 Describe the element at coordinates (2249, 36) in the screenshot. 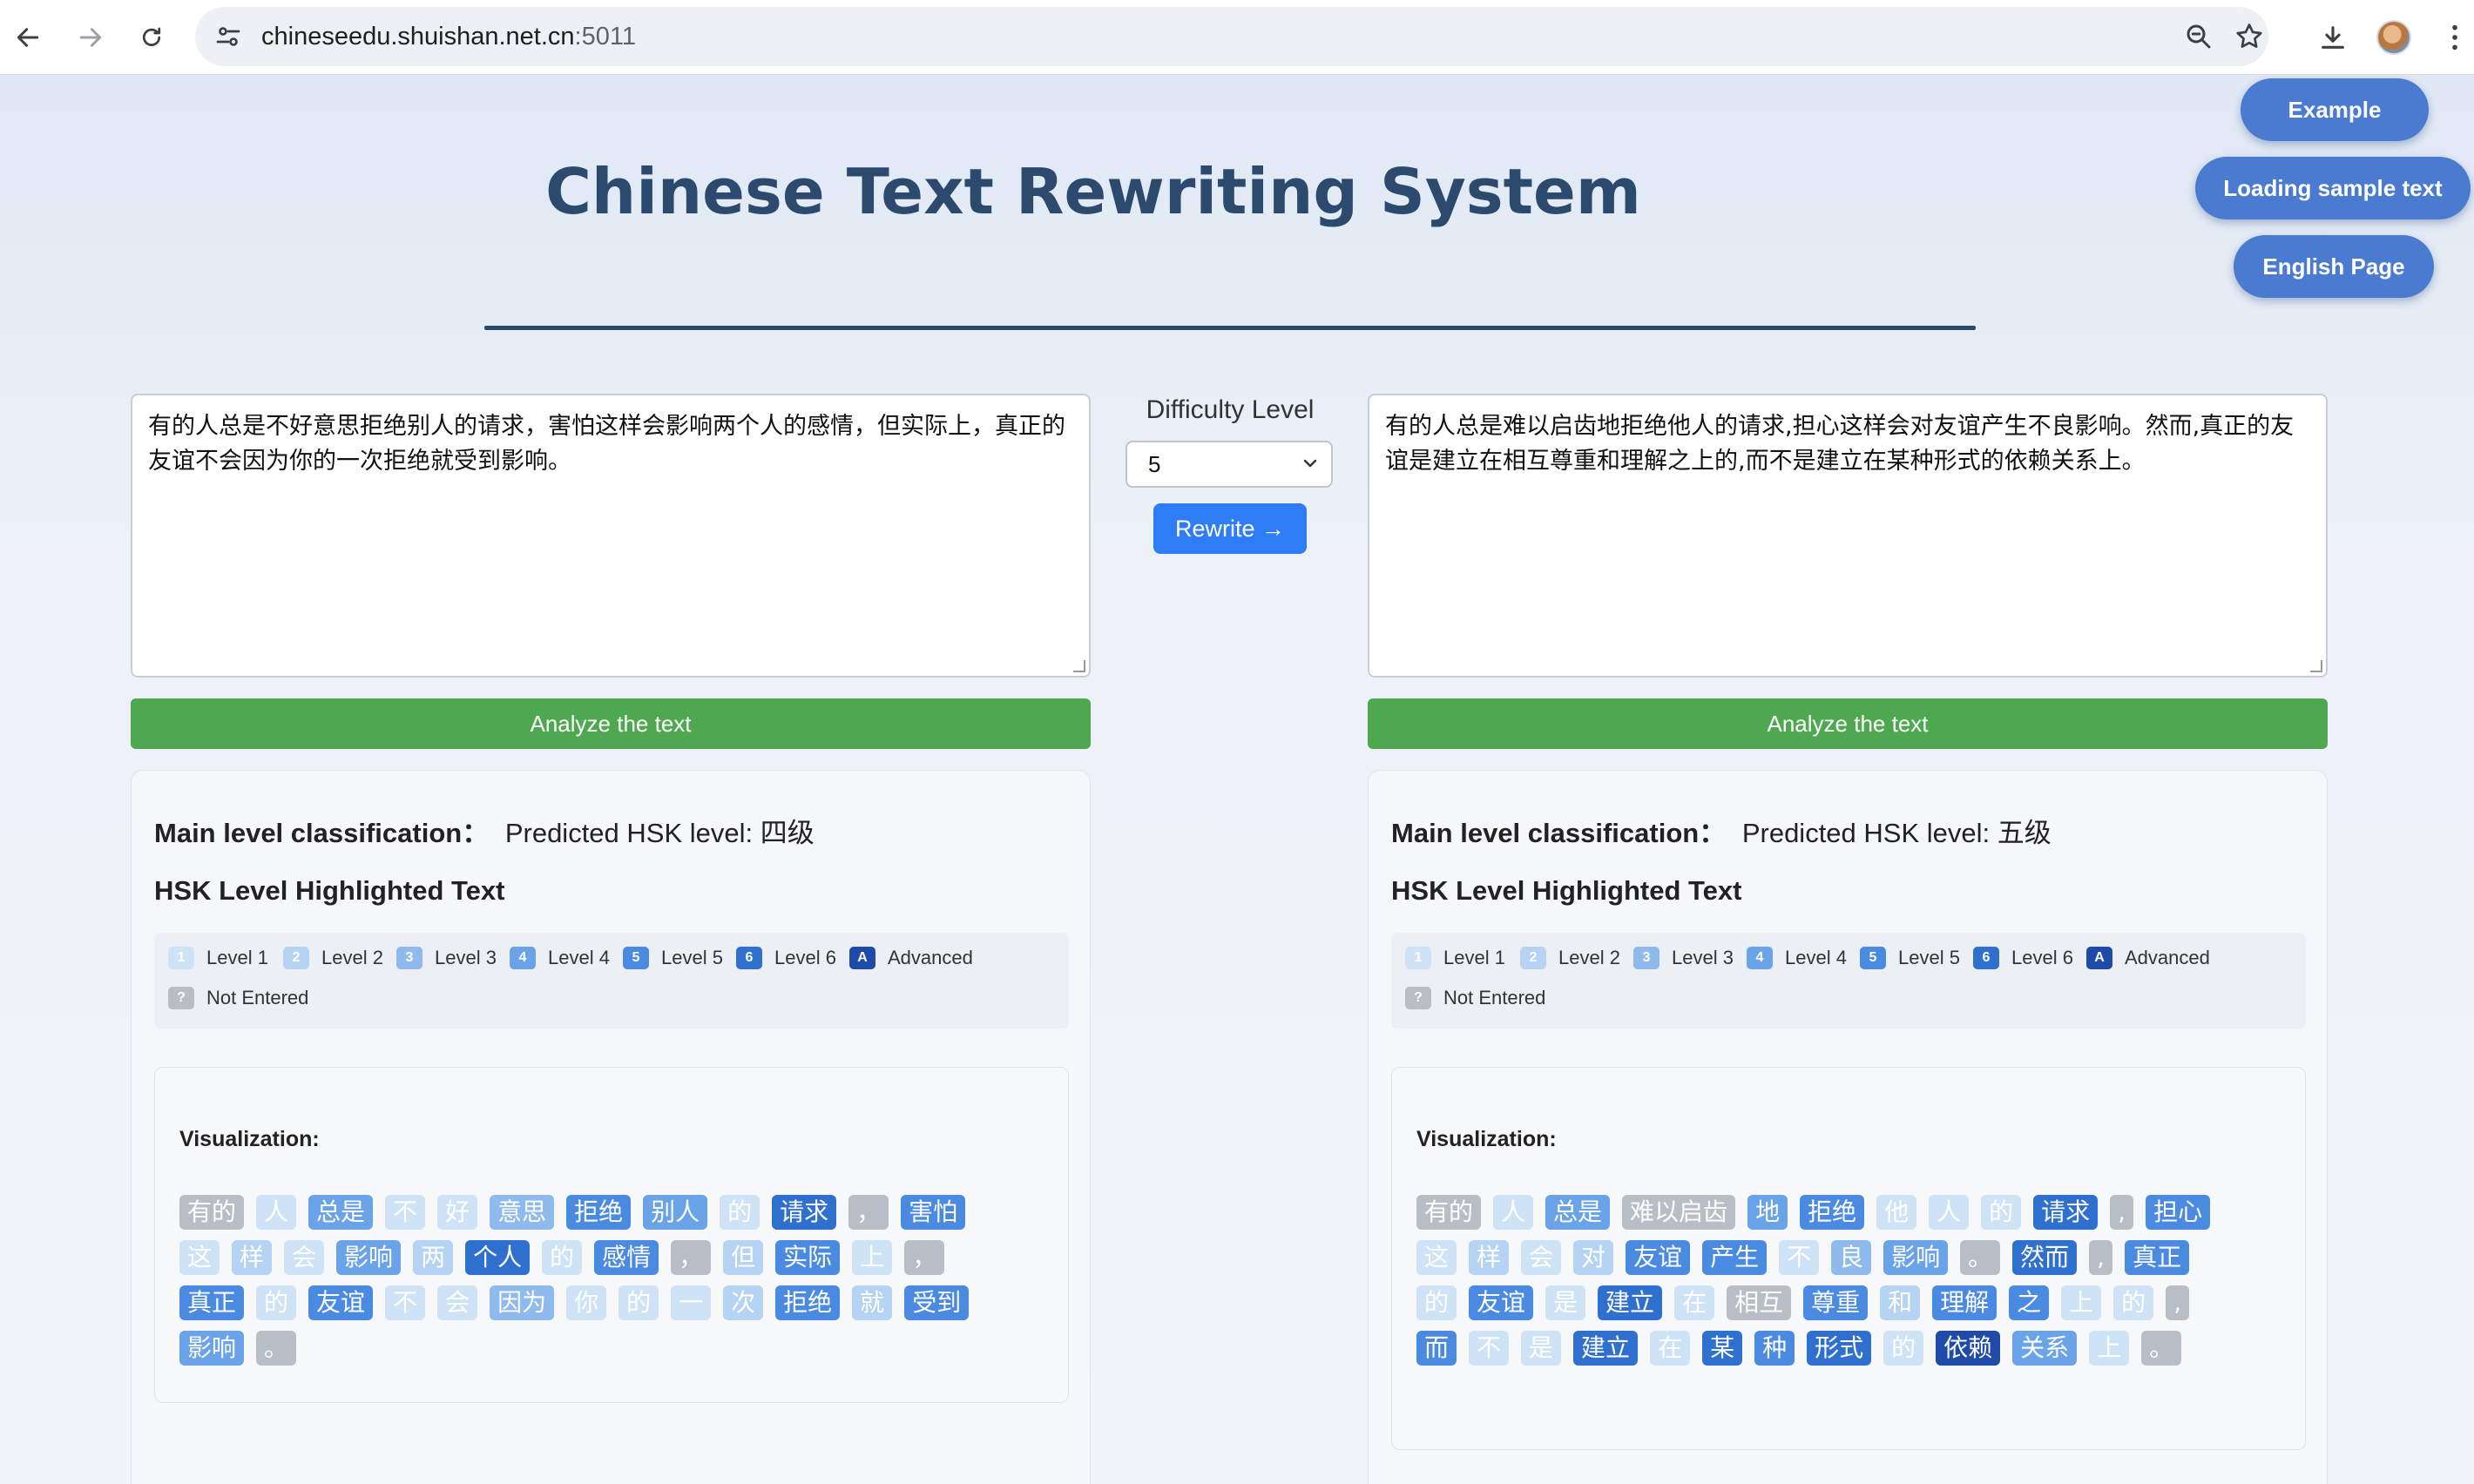

I see `bookmark-star-icon` at that location.